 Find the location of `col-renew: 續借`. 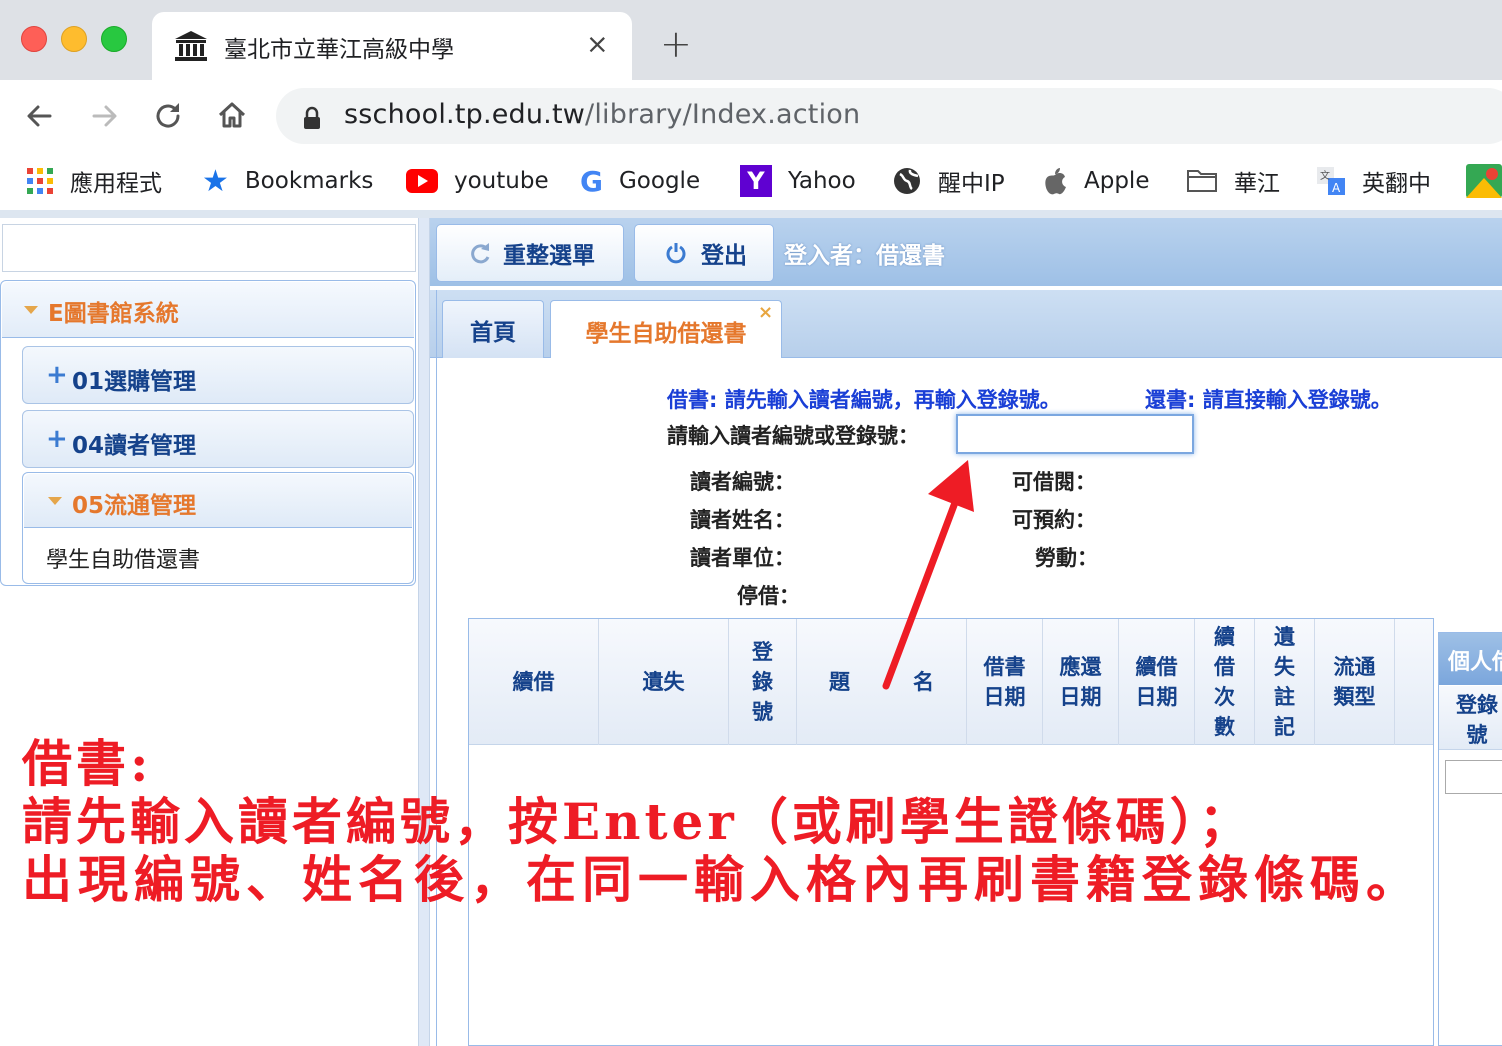

col-renew: 續借 is located at coordinates (534, 682).